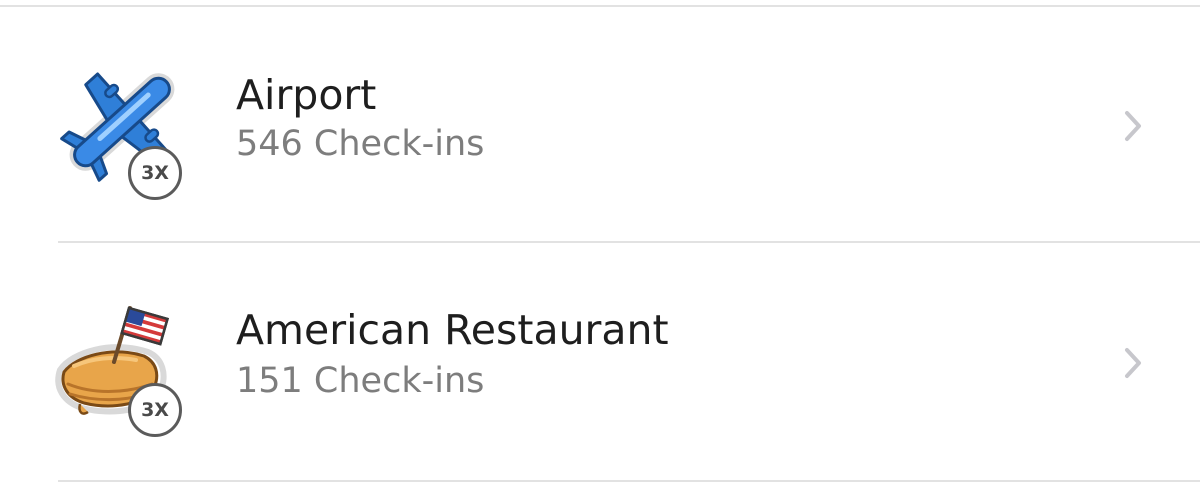  What do you see at coordinates (360, 144) in the screenshot?
I see `checkin-count: 546 Check-ins` at bounding box center [360, 144].